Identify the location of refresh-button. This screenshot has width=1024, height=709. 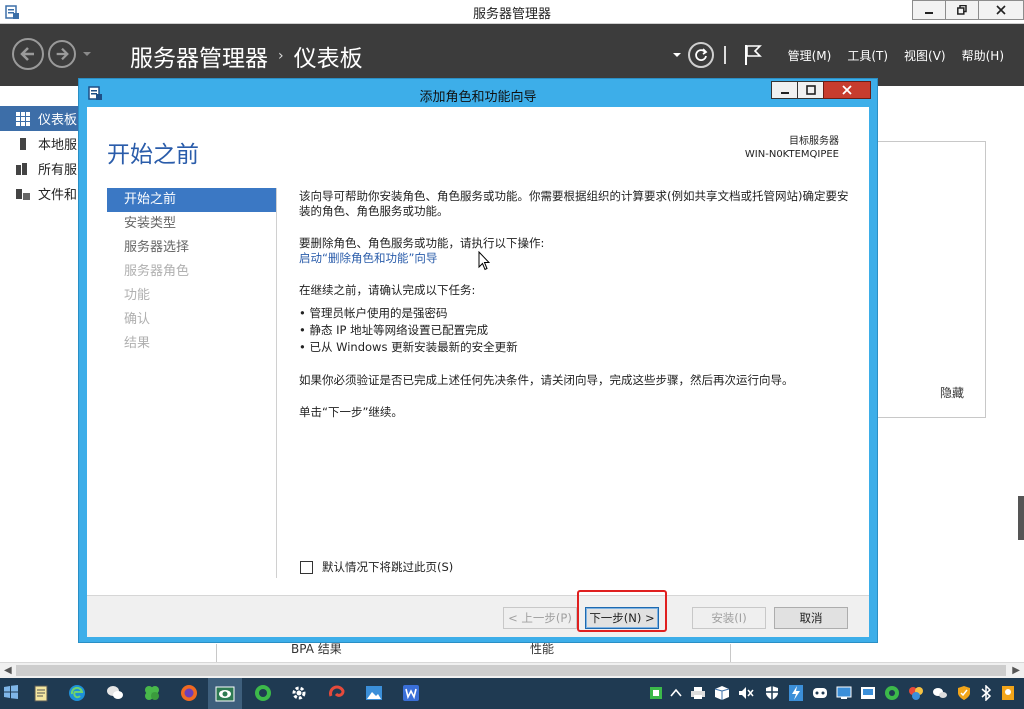
(700, 55).